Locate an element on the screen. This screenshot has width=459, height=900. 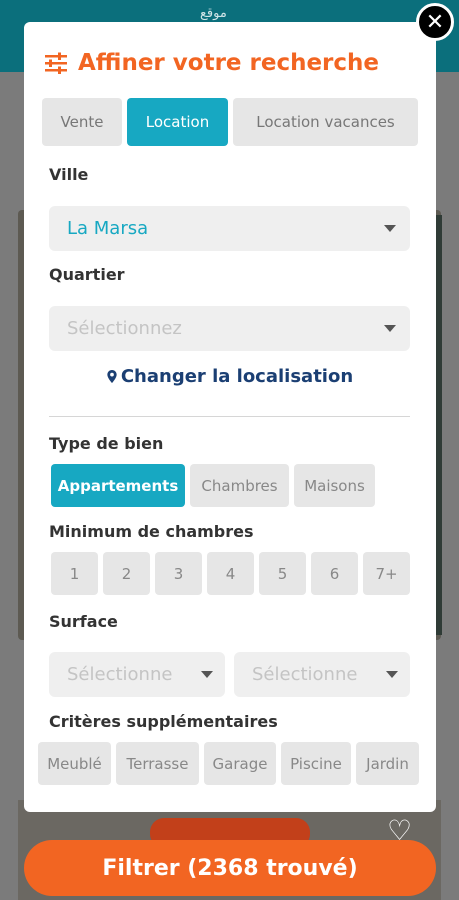
tab-vente: Vente is located at coordinates (82, 122).